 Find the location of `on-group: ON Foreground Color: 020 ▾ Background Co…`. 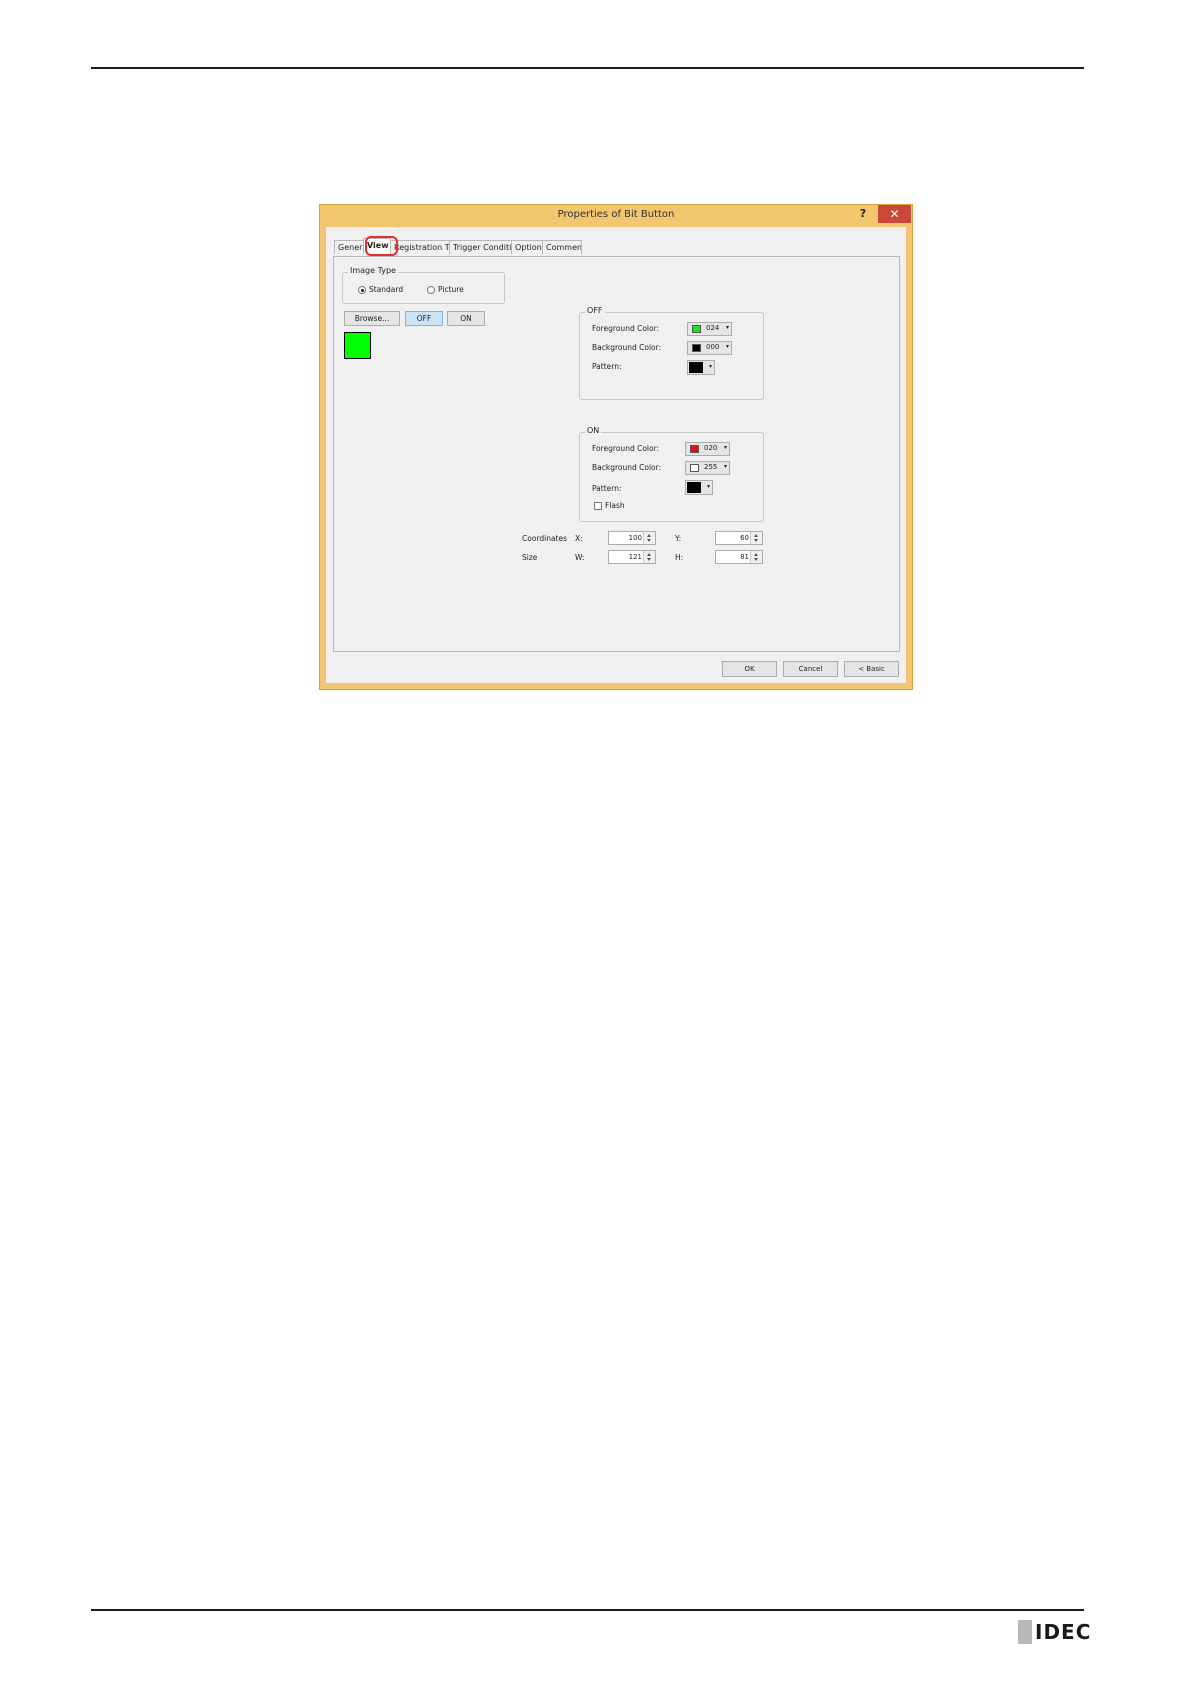

on-group: ON Foreground Color: 020 ▾ Background Co… is located at coordinates (671, 474).